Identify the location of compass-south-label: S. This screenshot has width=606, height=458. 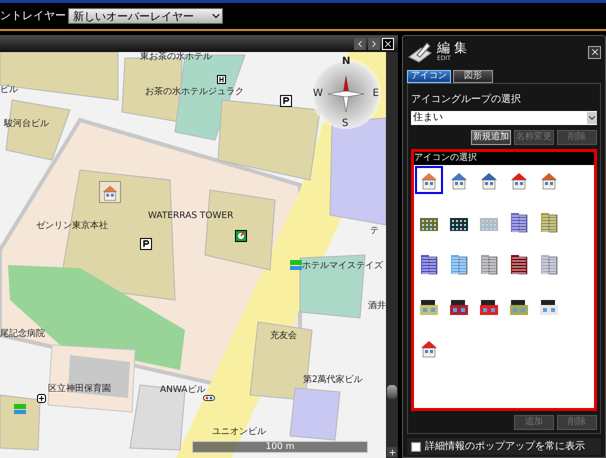
(345, 124).